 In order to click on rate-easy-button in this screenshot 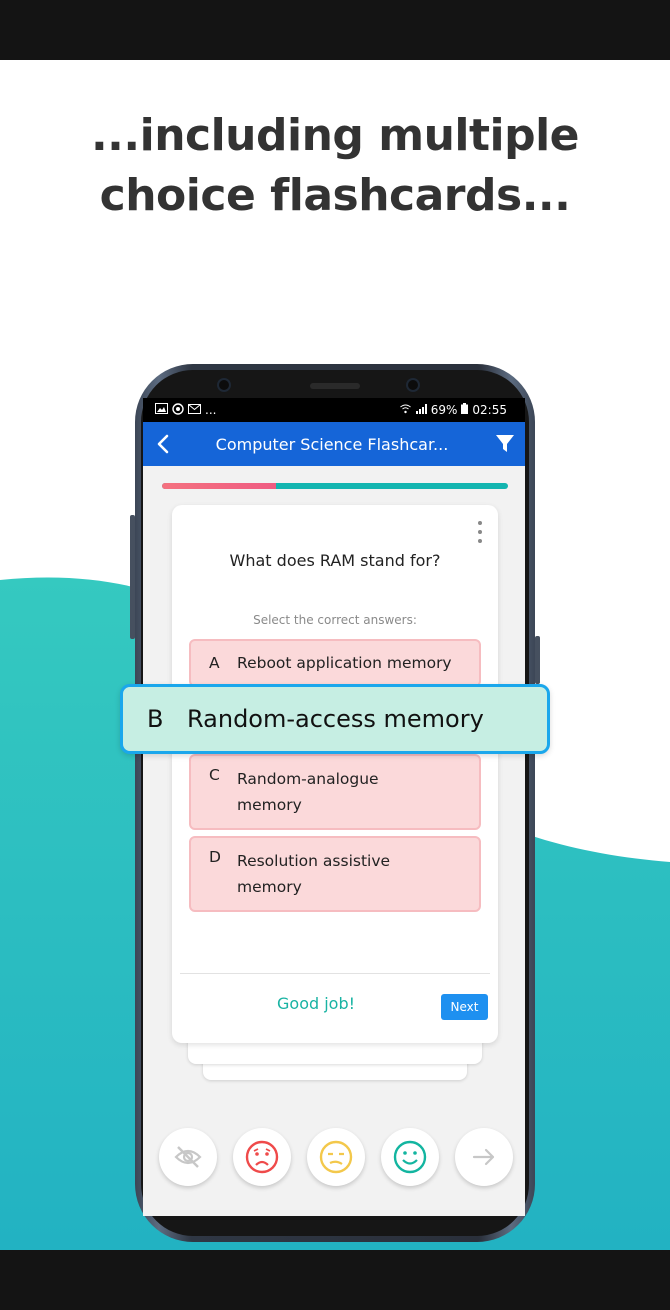, I will do `click(410, 1157)`.